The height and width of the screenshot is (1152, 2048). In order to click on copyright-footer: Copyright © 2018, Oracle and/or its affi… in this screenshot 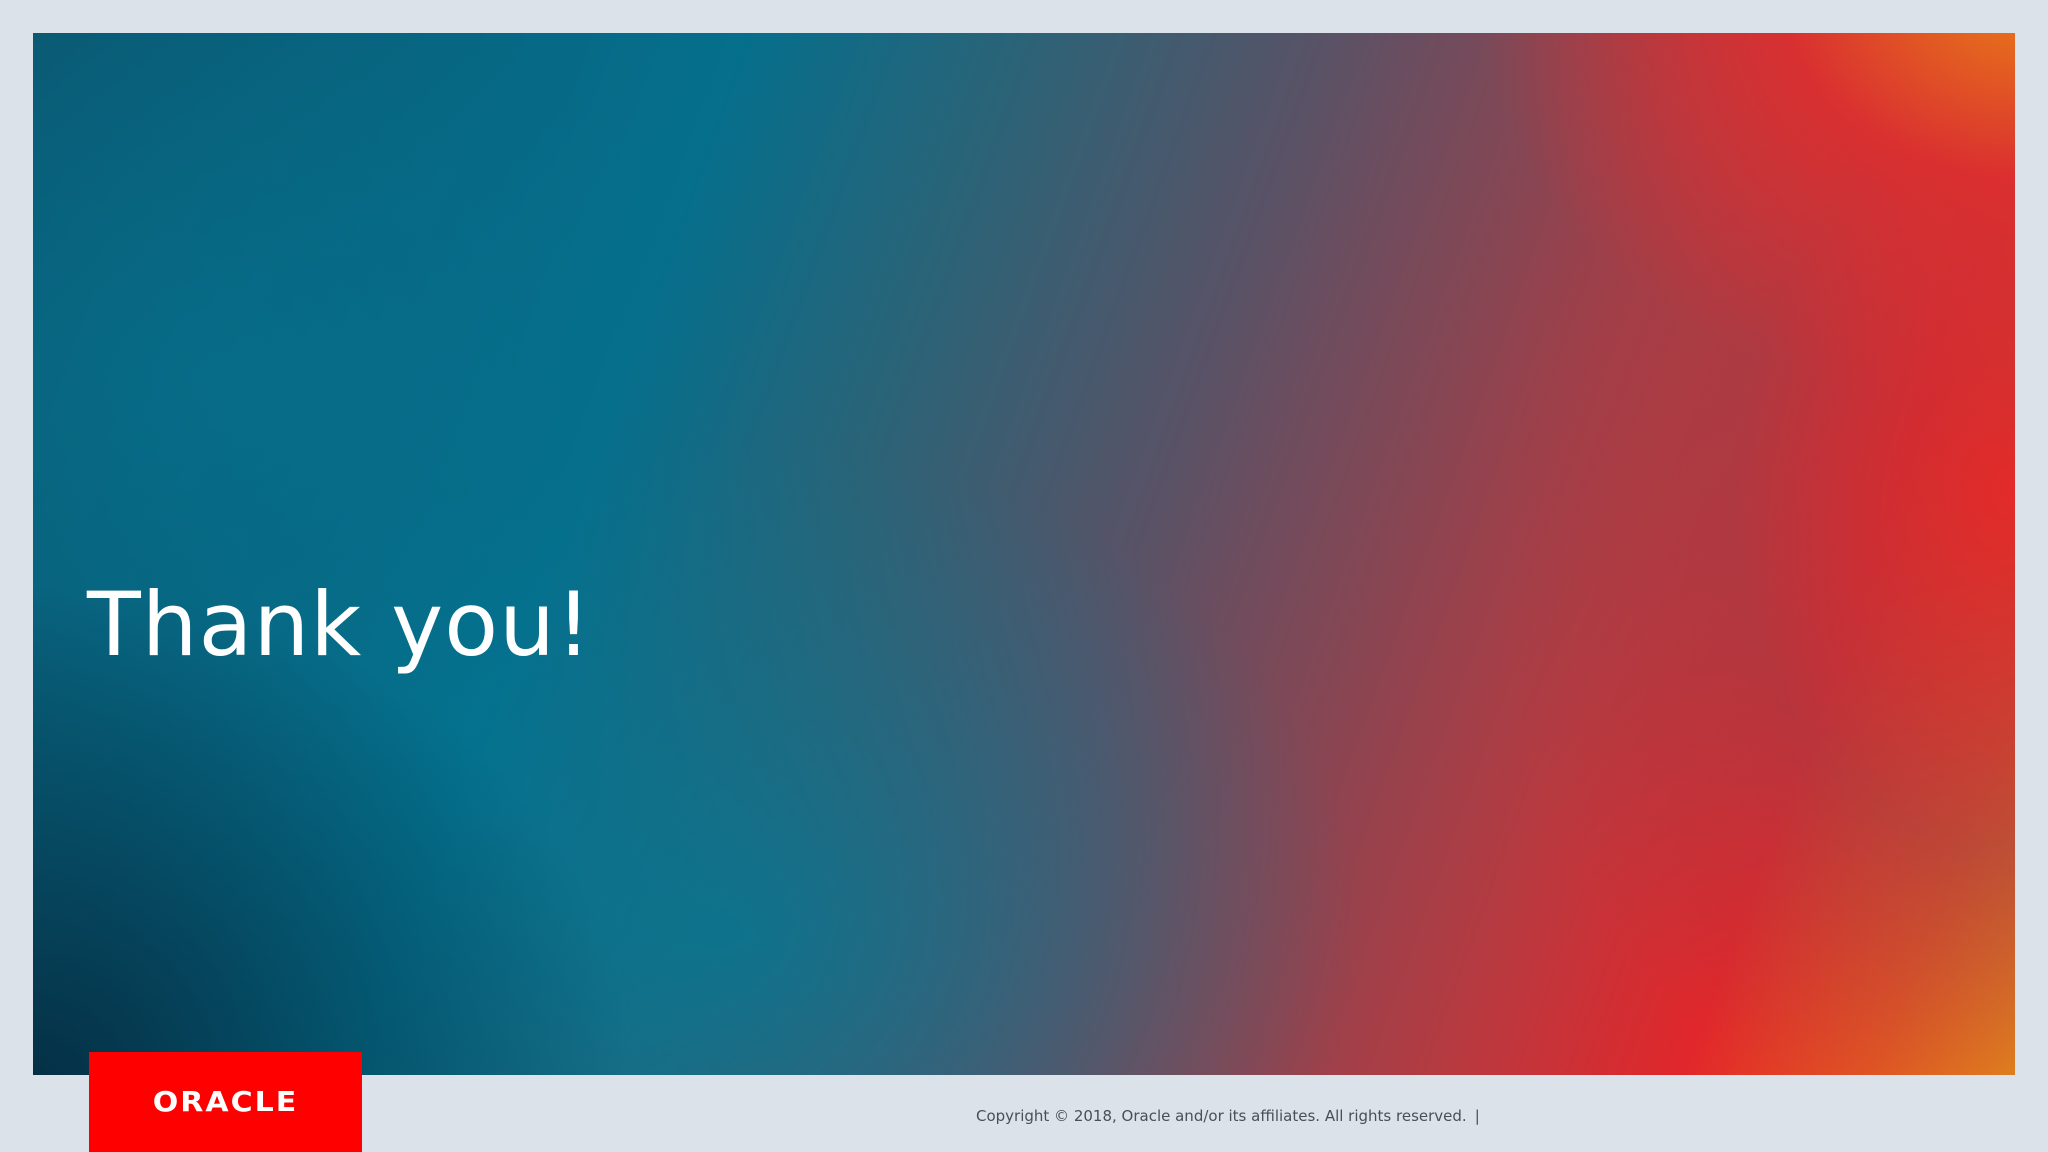, I will do `click(1228, 1116)`.